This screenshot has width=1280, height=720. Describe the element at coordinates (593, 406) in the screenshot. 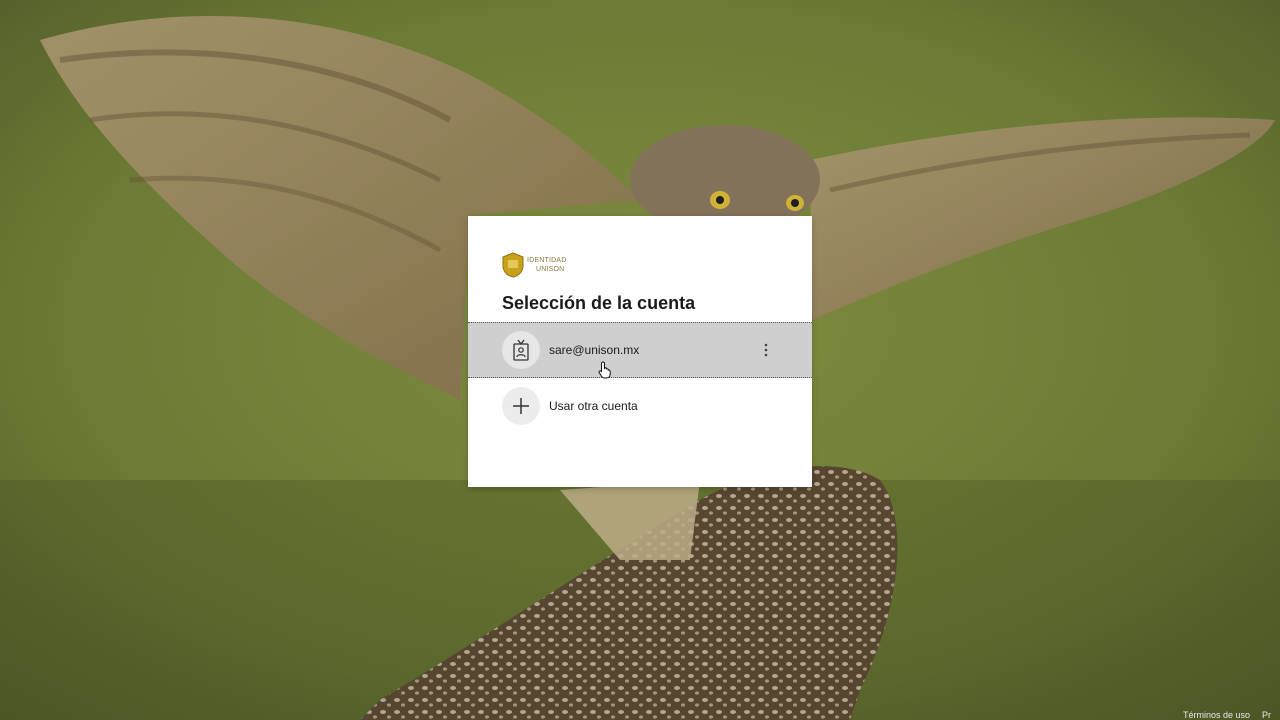

I see `use-another-account-label: Usar otra cuenta` at that location.